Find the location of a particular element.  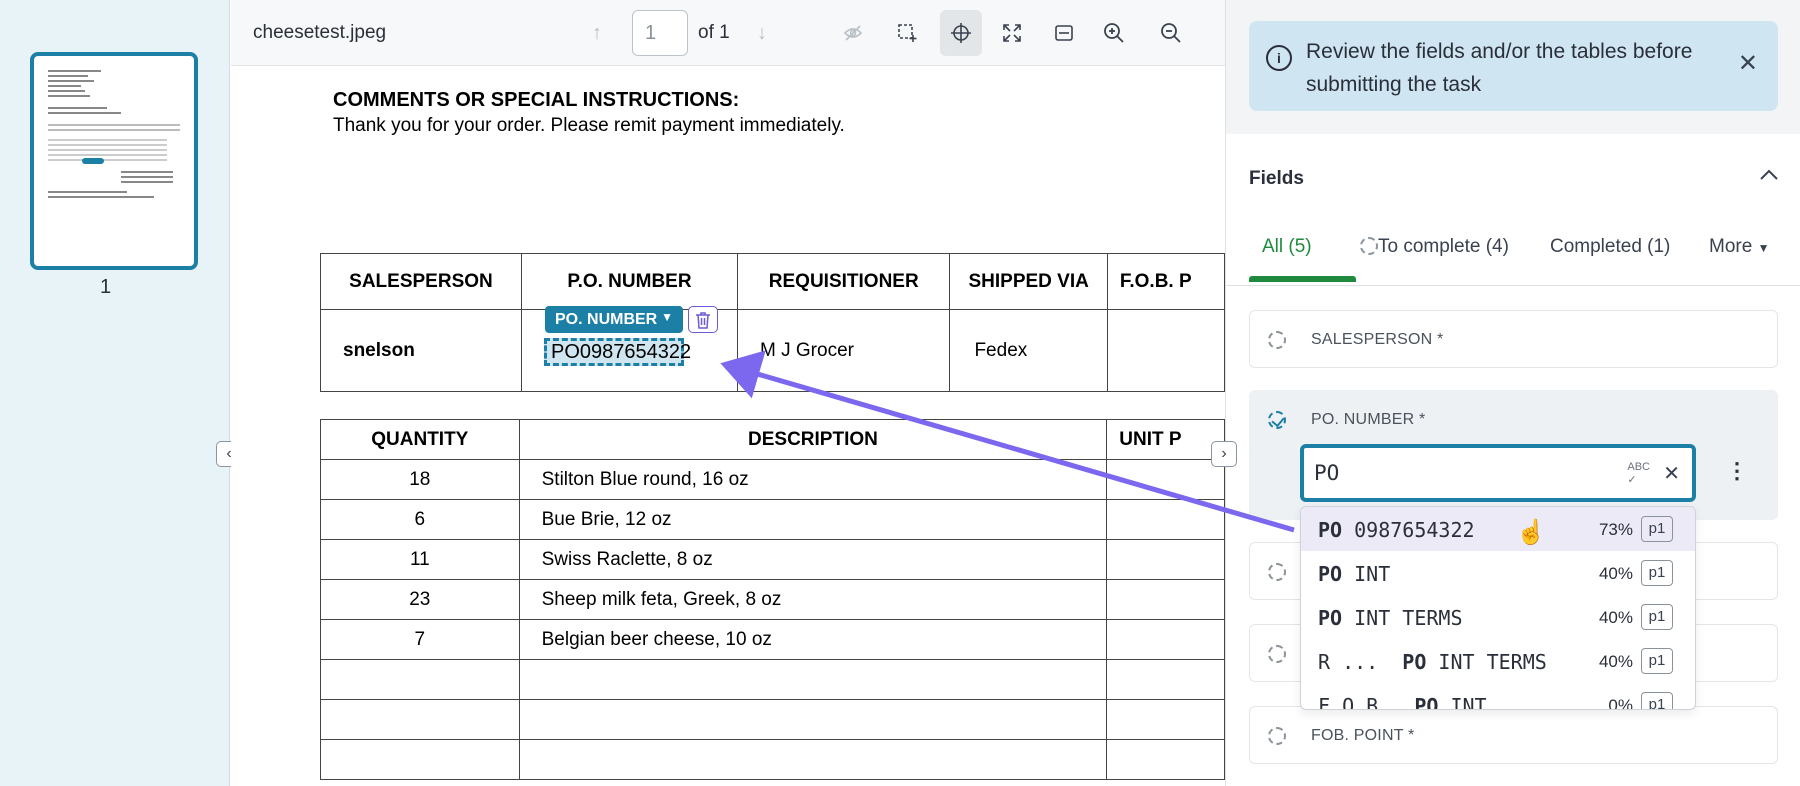

suggestion-option: R ... PO INT TERMS 40% p1 is located at coordinates (1498, 661).